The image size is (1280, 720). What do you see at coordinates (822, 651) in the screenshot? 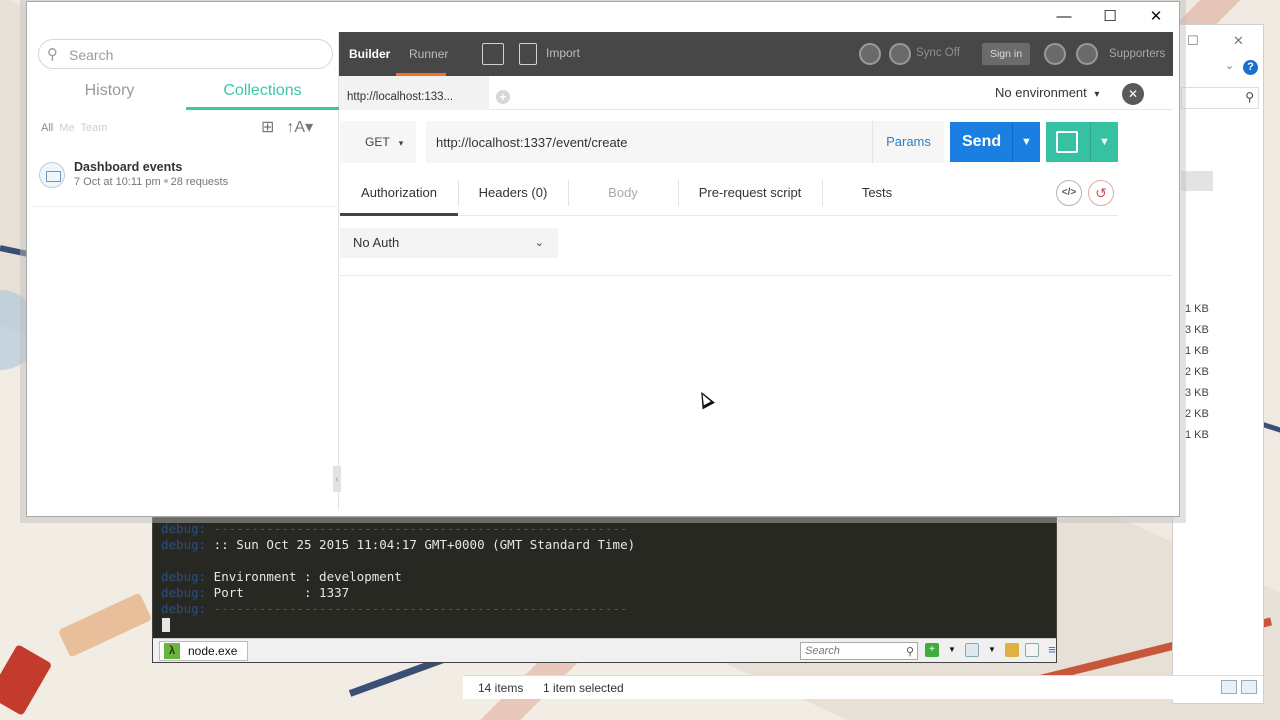
I see `console-search-placeholder: Search` at bounding box center [822, 651].